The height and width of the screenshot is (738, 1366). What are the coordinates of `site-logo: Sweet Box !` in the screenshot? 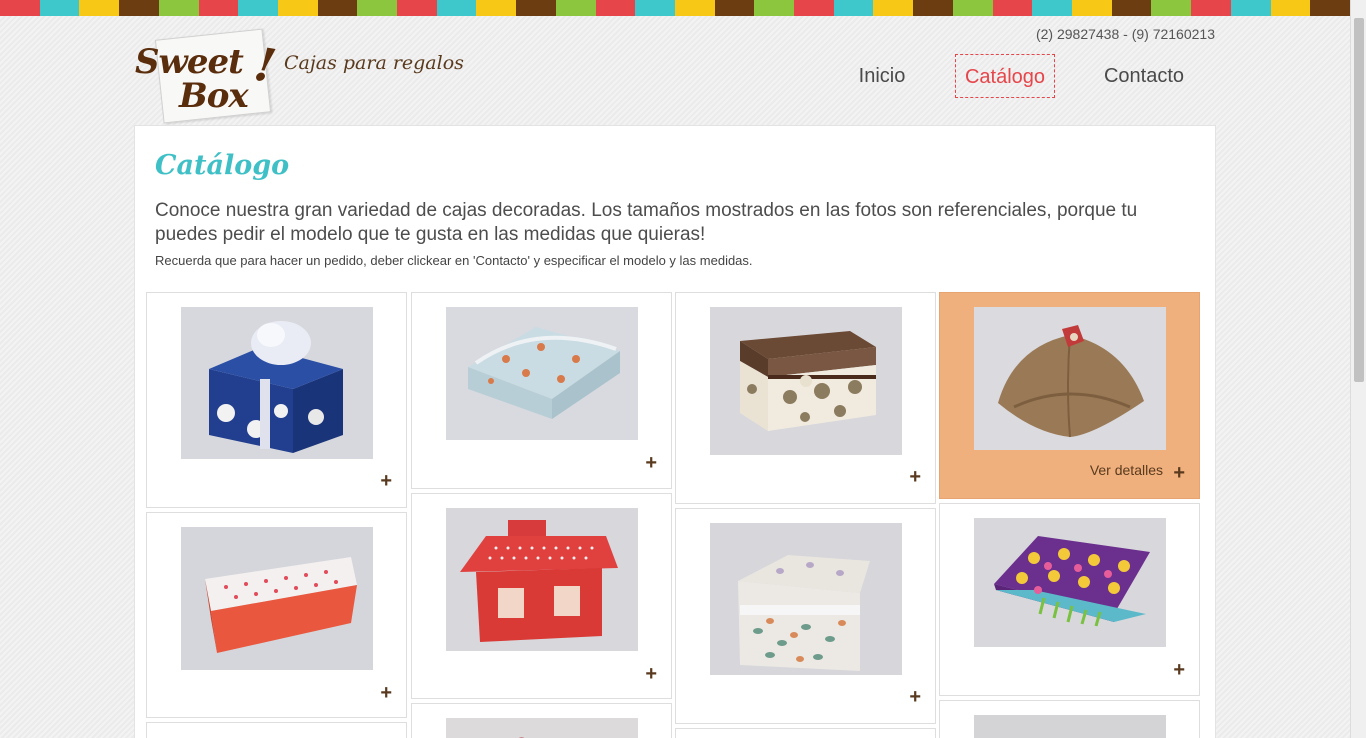 It's located at (206, 76).